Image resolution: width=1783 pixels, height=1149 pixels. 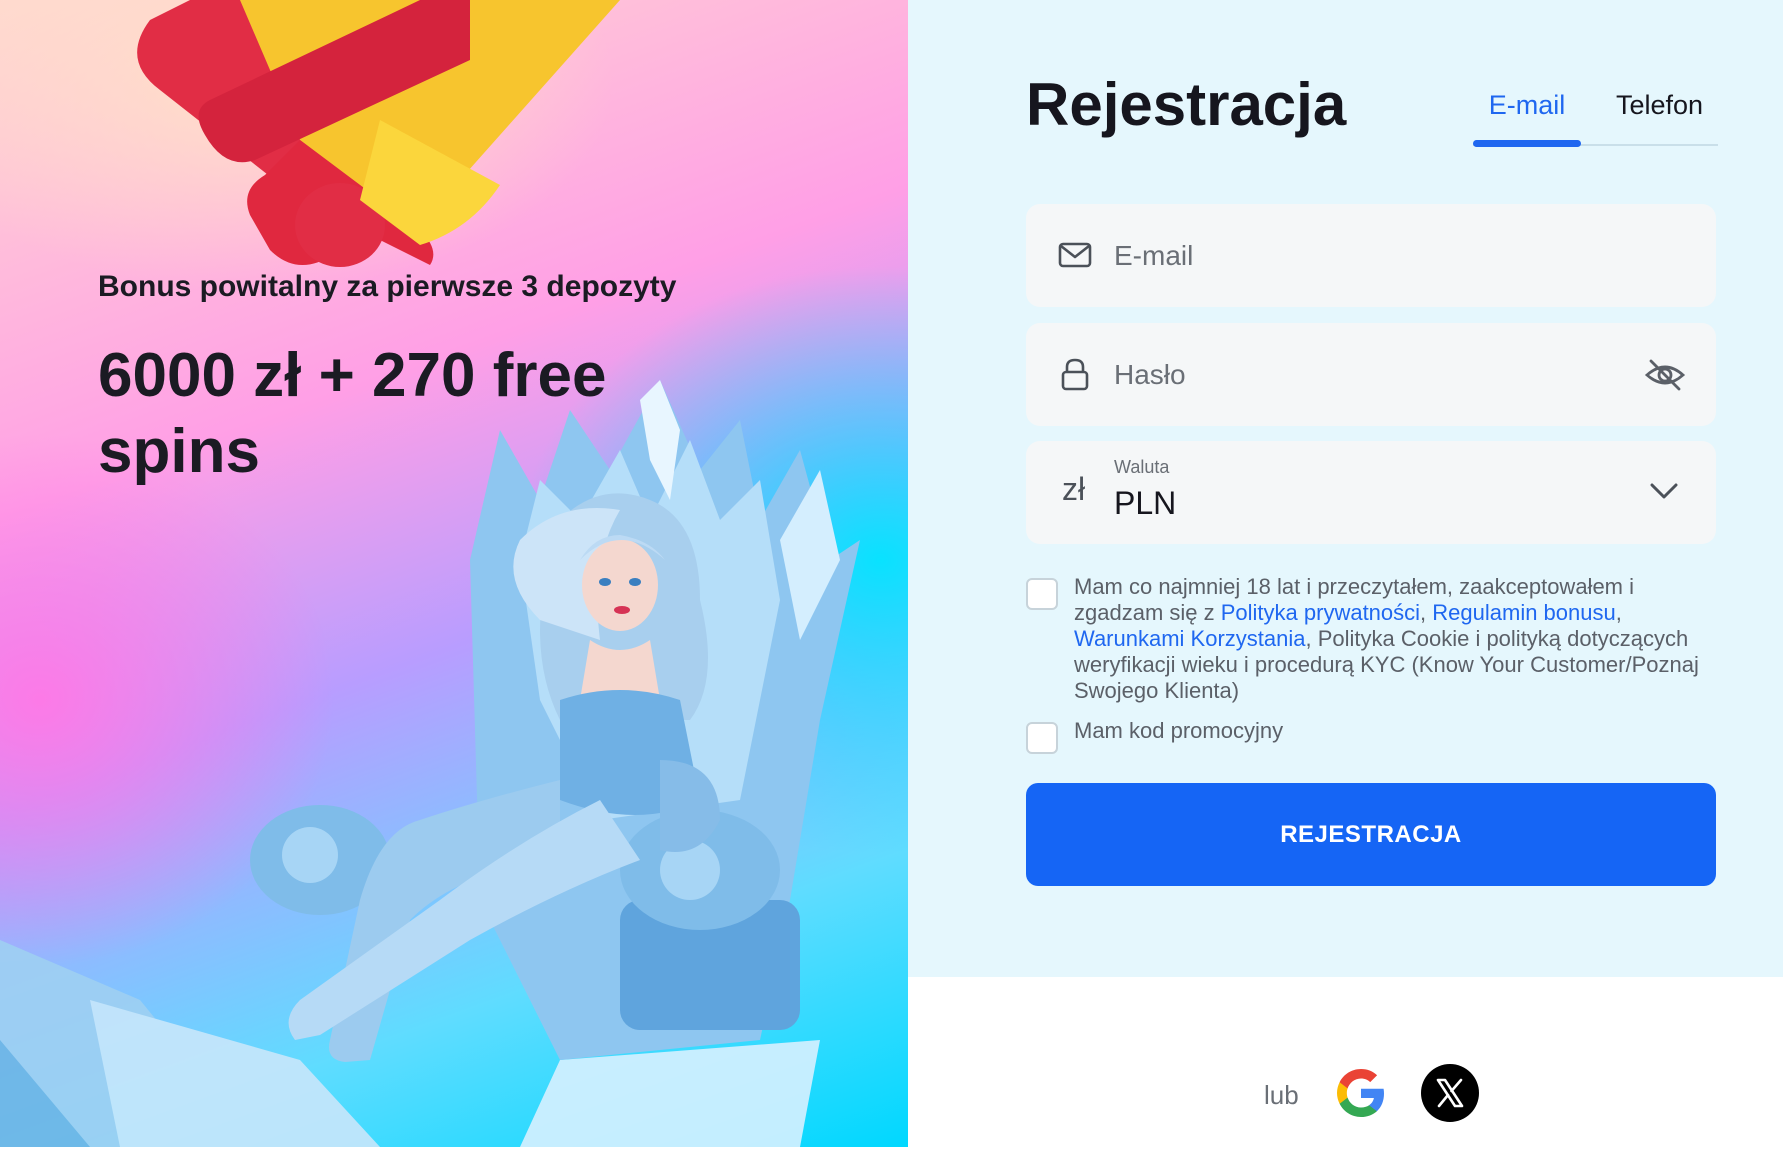 What do you see at coordinates (1527, 105) in the screenshot?
I see `tab-email: E-mail` at bounding box center [1527, 105].